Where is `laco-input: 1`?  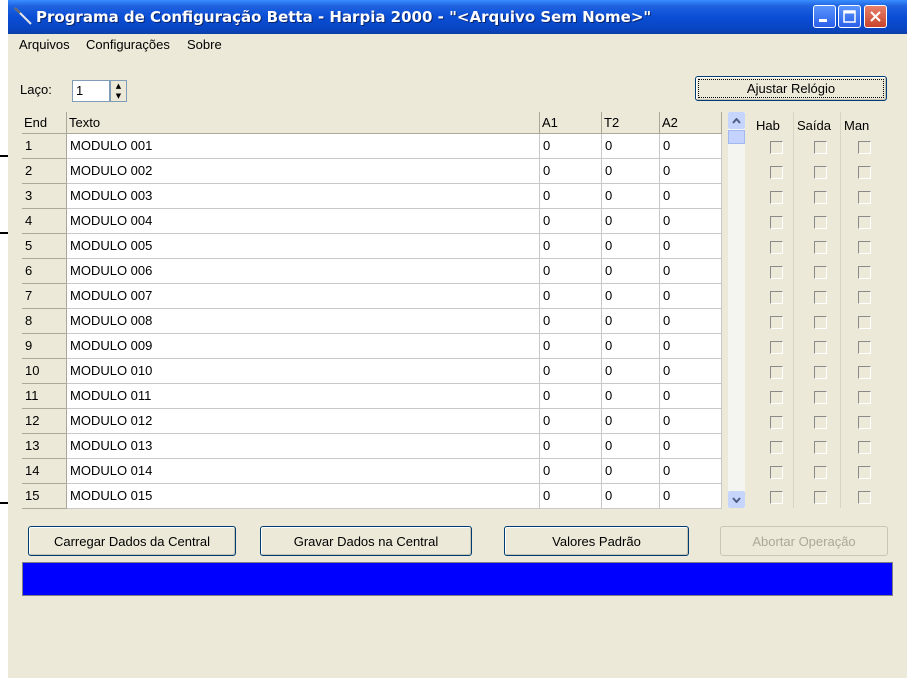
laco-input: 1 is located at coordinates (91, 91).